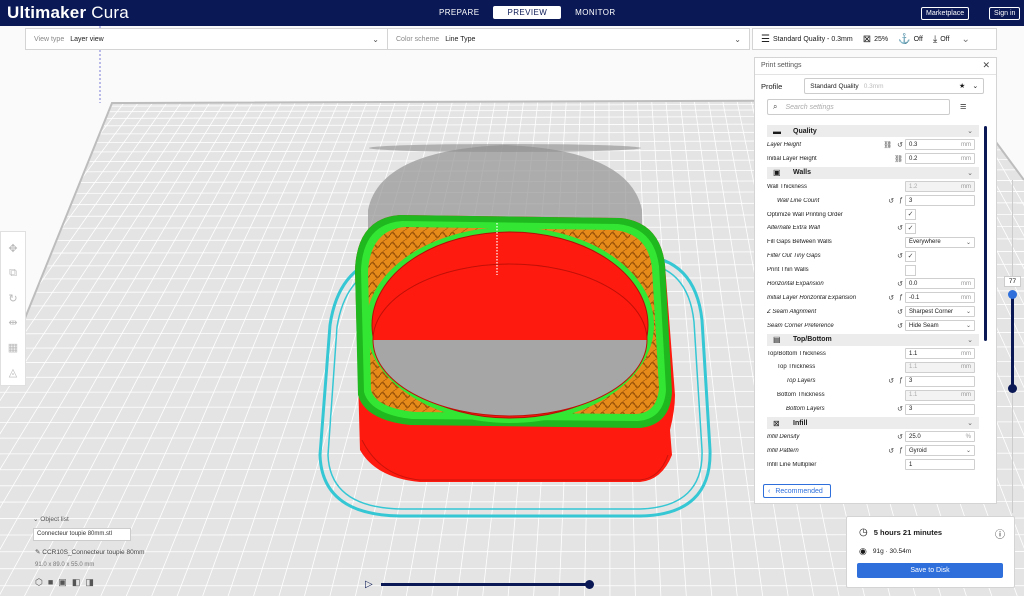  I want to click on top-thickness-input: 1.1 mm, so click(940, 367).